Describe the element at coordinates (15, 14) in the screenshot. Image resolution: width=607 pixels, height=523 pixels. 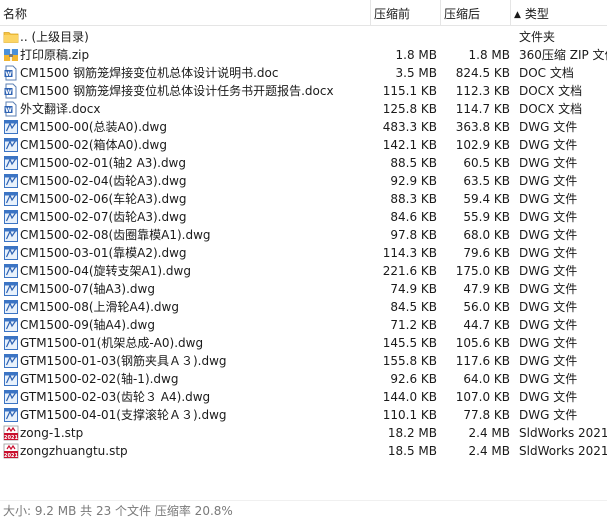
I see `column-name-label: 名称` at that location.